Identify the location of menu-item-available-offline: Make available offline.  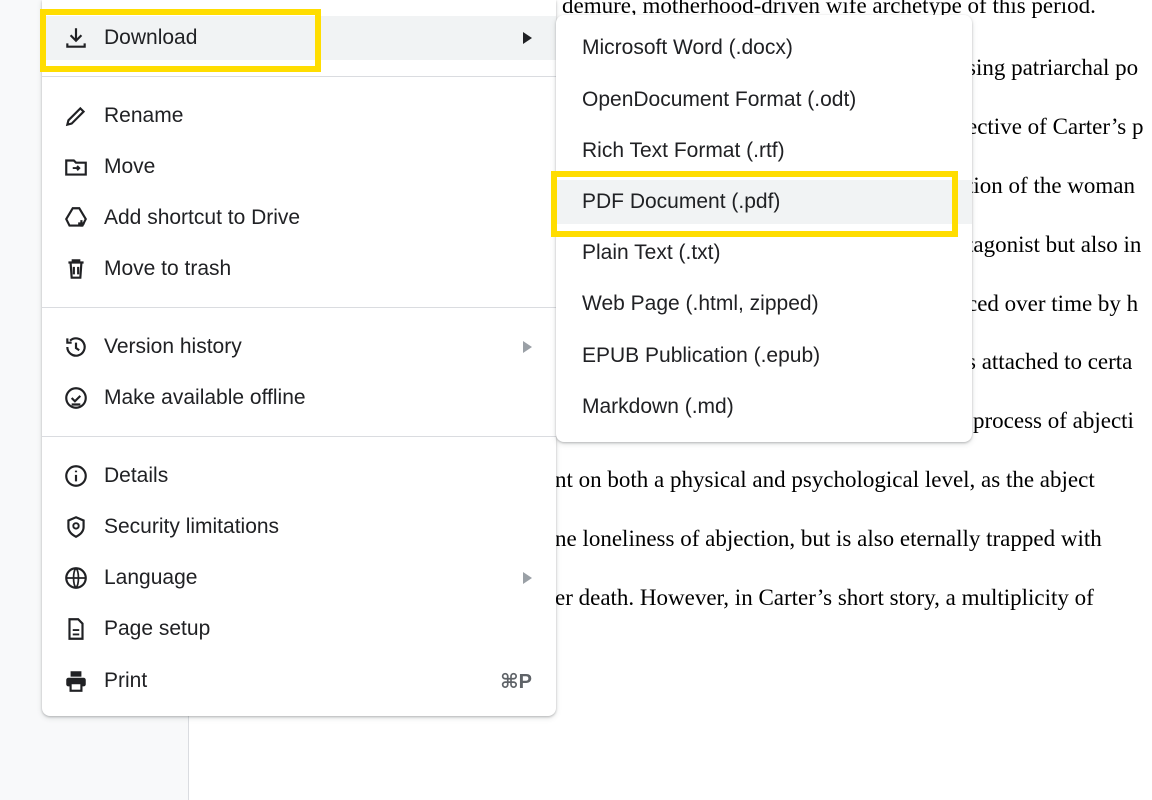
(299, 398).